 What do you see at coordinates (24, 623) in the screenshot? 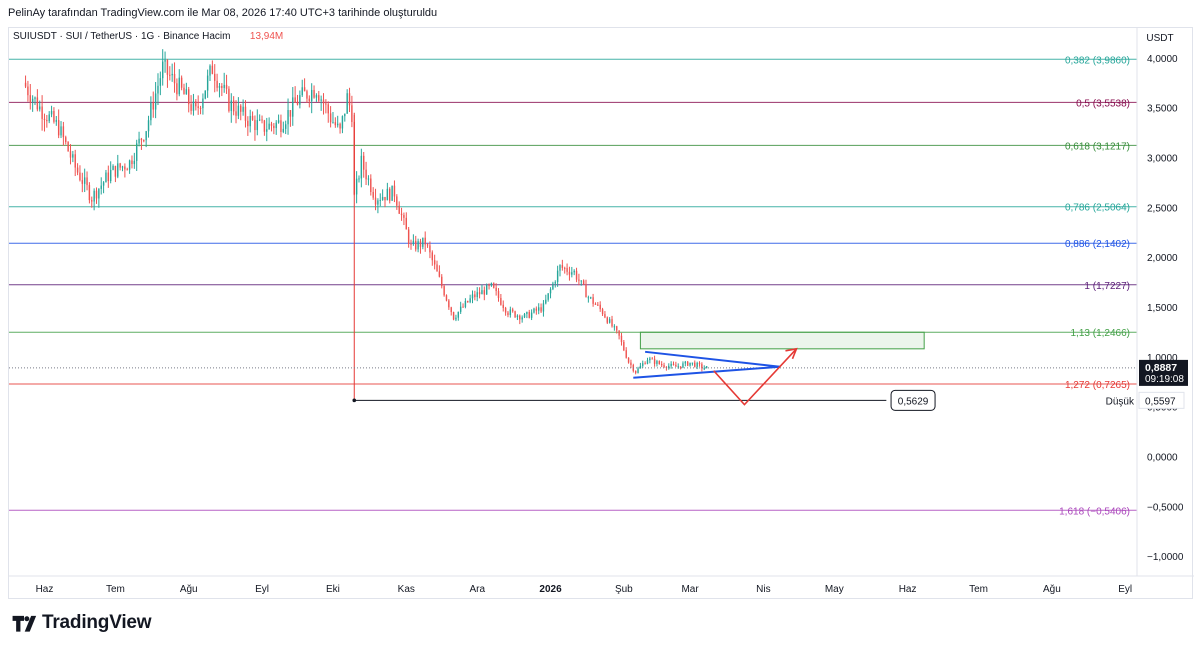
I see `tradingview-logo-icon` at bounding box center [24, 623].